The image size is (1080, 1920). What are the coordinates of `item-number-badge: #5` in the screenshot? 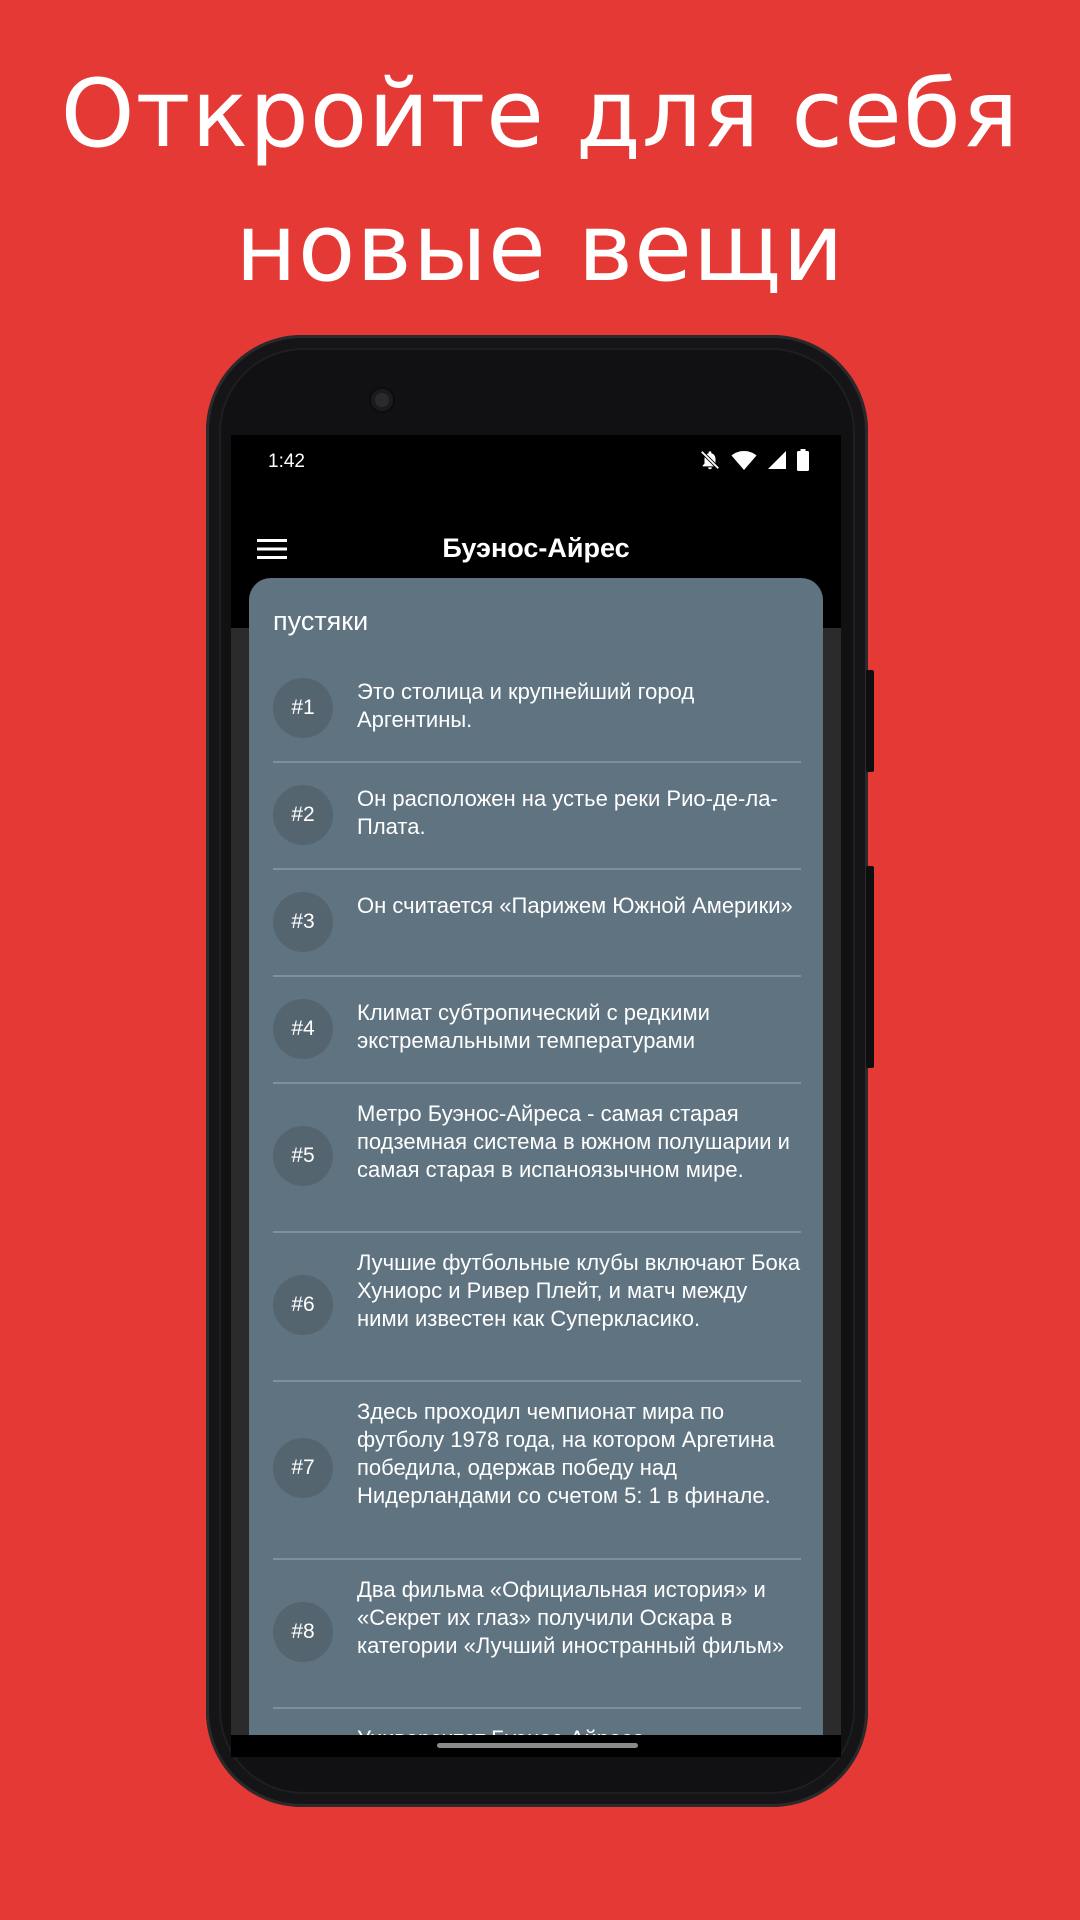 It's located at (303, 1156).